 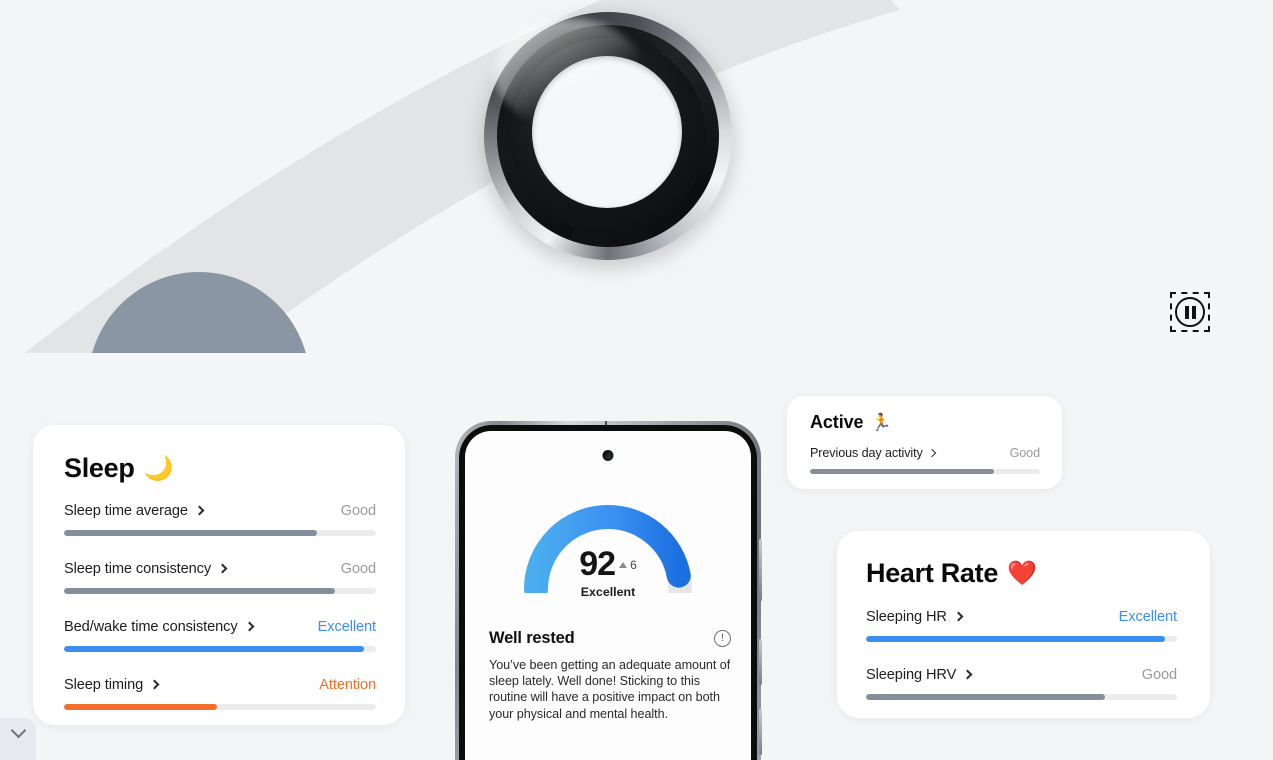 I want to click on sleep-score-delta-value: 6, so click(x=633, y=564).